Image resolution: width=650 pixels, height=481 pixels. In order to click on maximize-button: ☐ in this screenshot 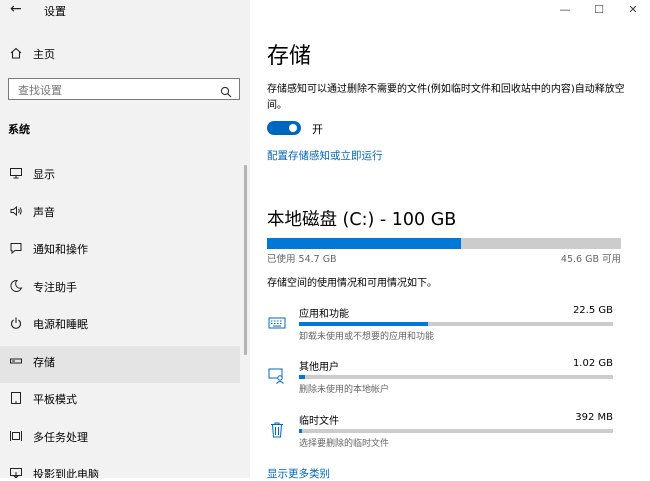, I will do `click(599, 9)`.